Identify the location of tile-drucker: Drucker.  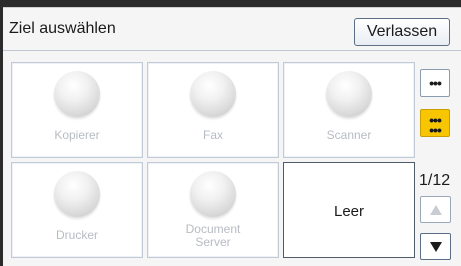
(77, 210).